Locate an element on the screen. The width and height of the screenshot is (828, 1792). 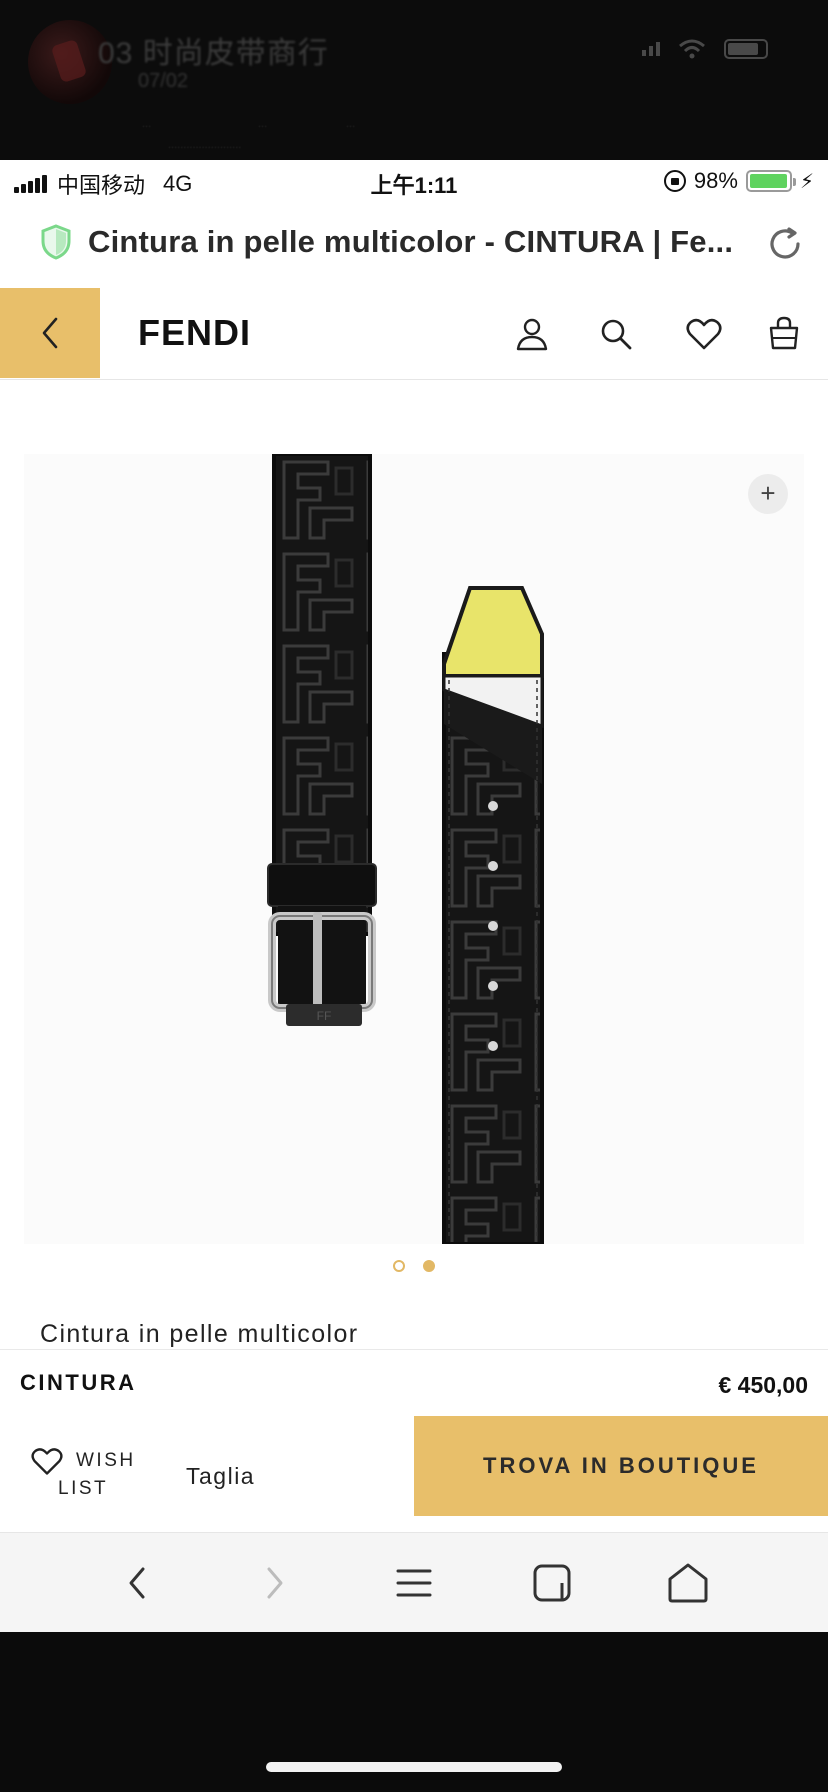
status-bar: 中国移动 4G 上午1:11 98% ⚡ is located at coordinates (414, 181).